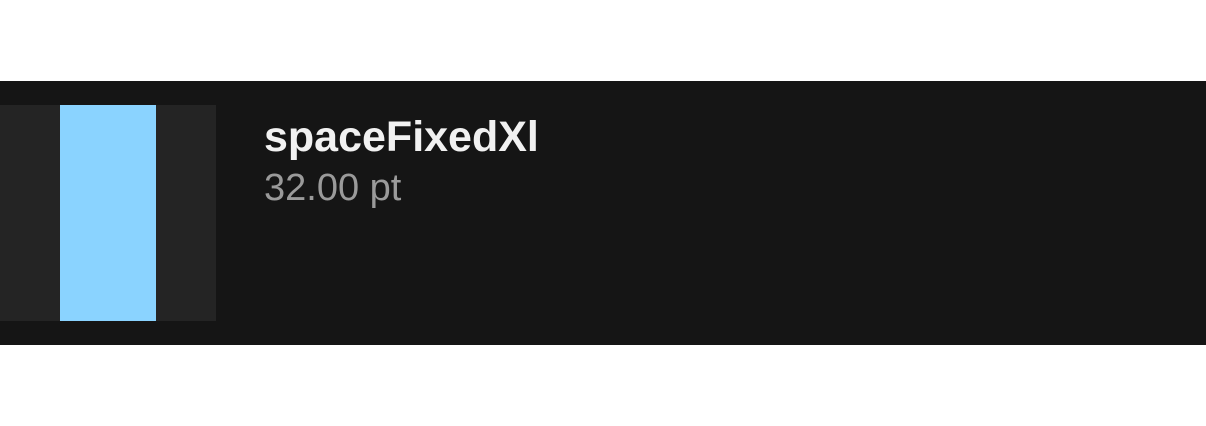  I want to click on token-value: 32.00 pt, so click(333, 188).